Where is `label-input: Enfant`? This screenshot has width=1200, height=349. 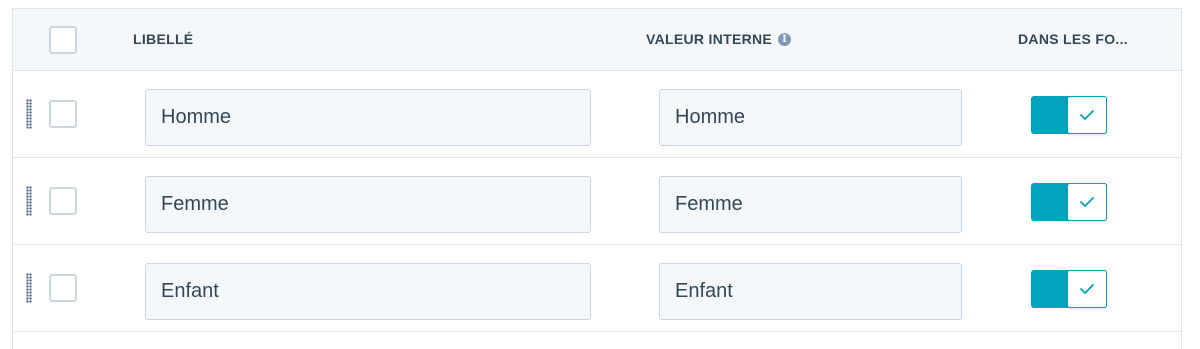 label-input: Enfant is located at coordinates (368, 291).